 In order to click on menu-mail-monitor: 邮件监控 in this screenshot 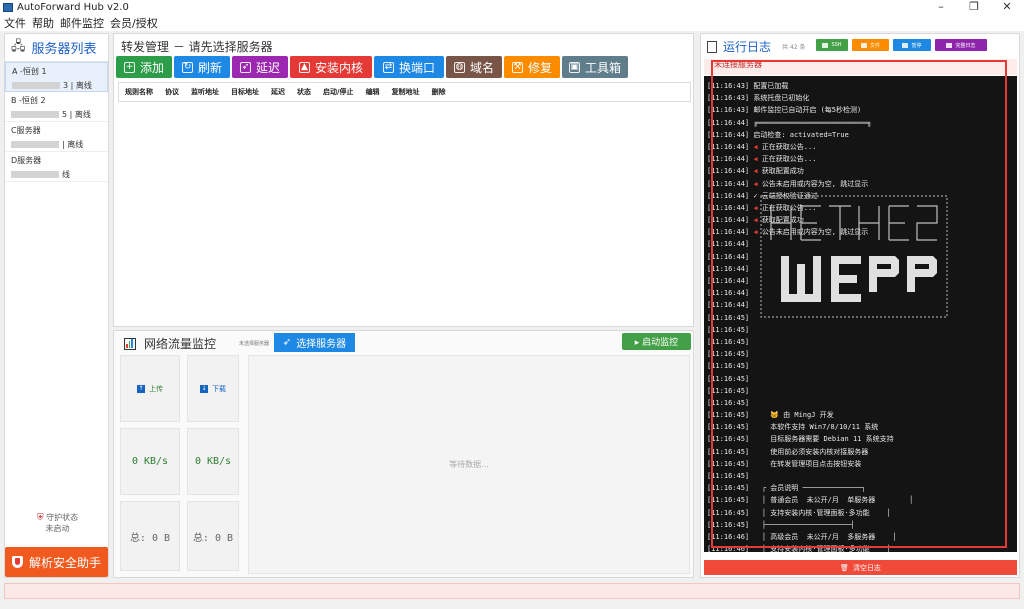, I will do `click(82, 23)`.